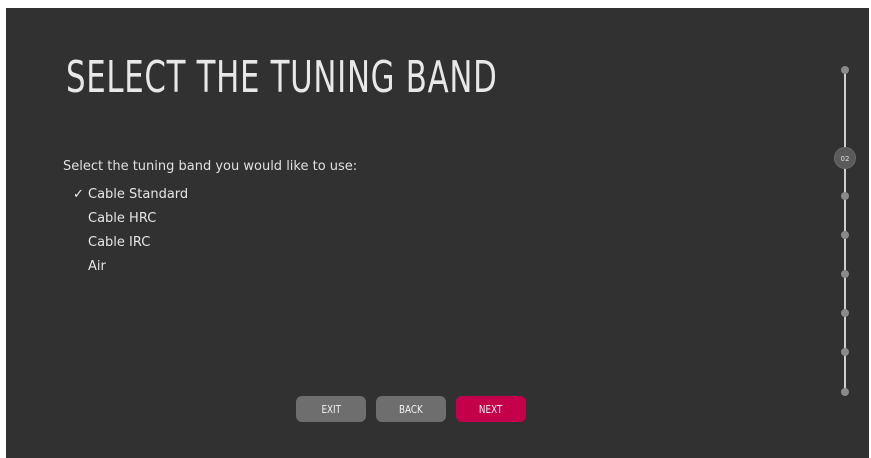 Image resolution: width=871 pixels, height=458 pixels. I want to click on check-icon: ✓, so click(78, 194).